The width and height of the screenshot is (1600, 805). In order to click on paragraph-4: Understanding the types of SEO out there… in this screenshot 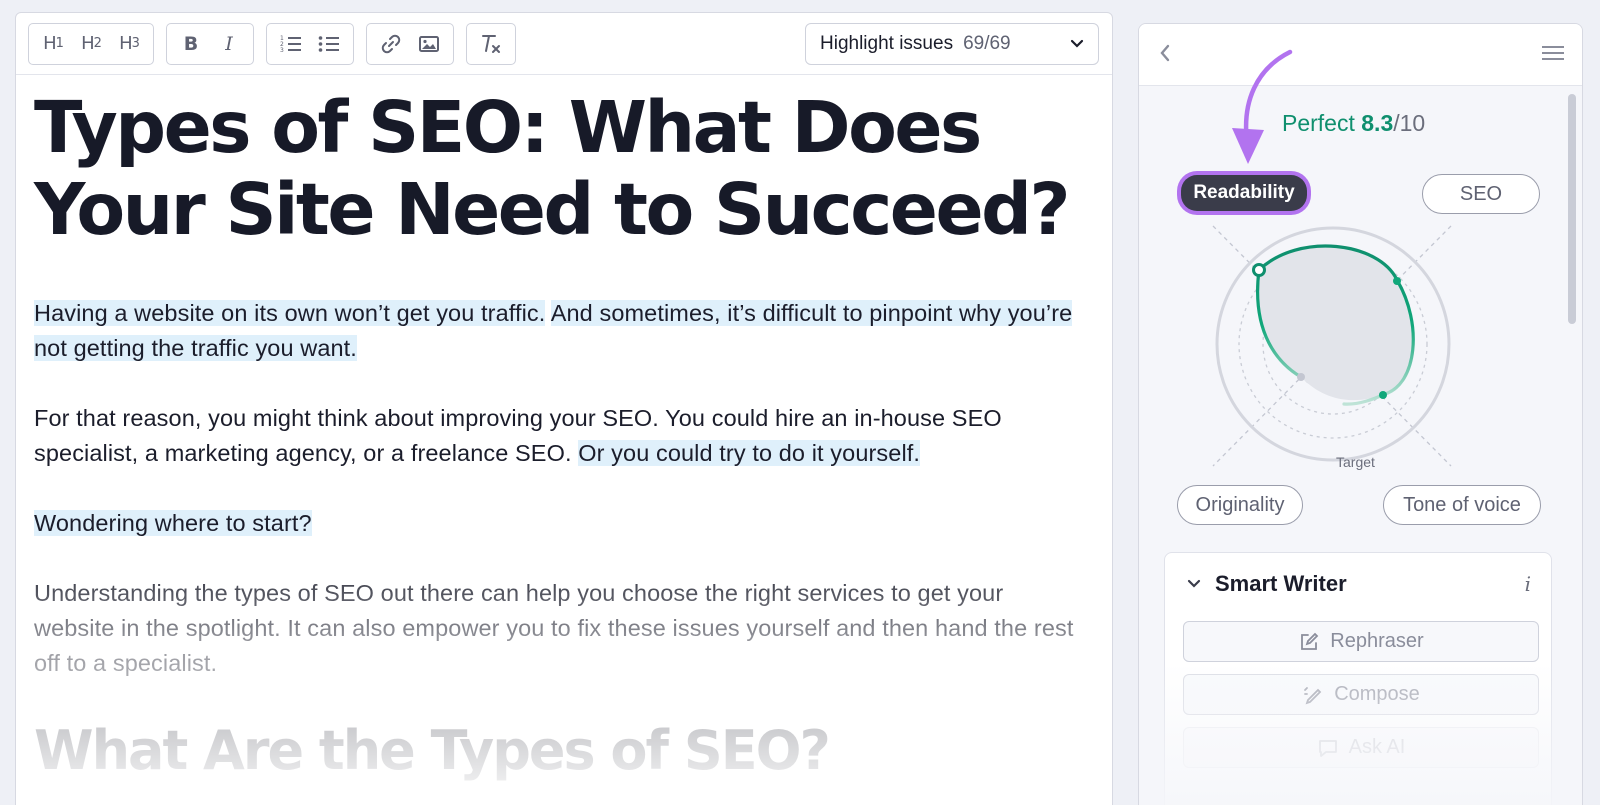, I will do `click(558, 628)`.